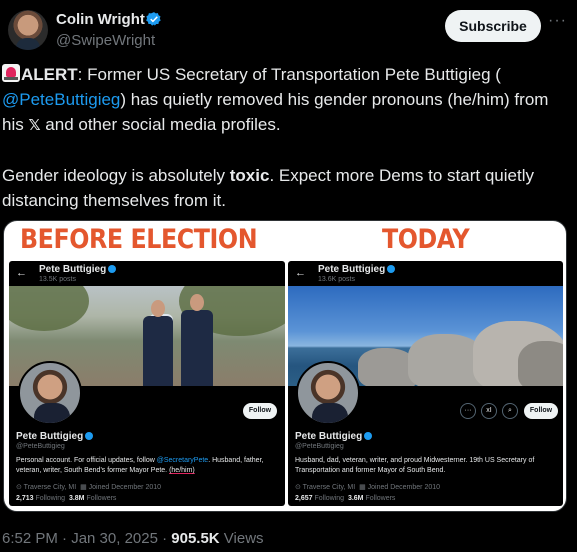  What do you see at coordinates (426, 239) in the screenshot?
I see `label-today: TODAY` at bounding box center [426, 239].